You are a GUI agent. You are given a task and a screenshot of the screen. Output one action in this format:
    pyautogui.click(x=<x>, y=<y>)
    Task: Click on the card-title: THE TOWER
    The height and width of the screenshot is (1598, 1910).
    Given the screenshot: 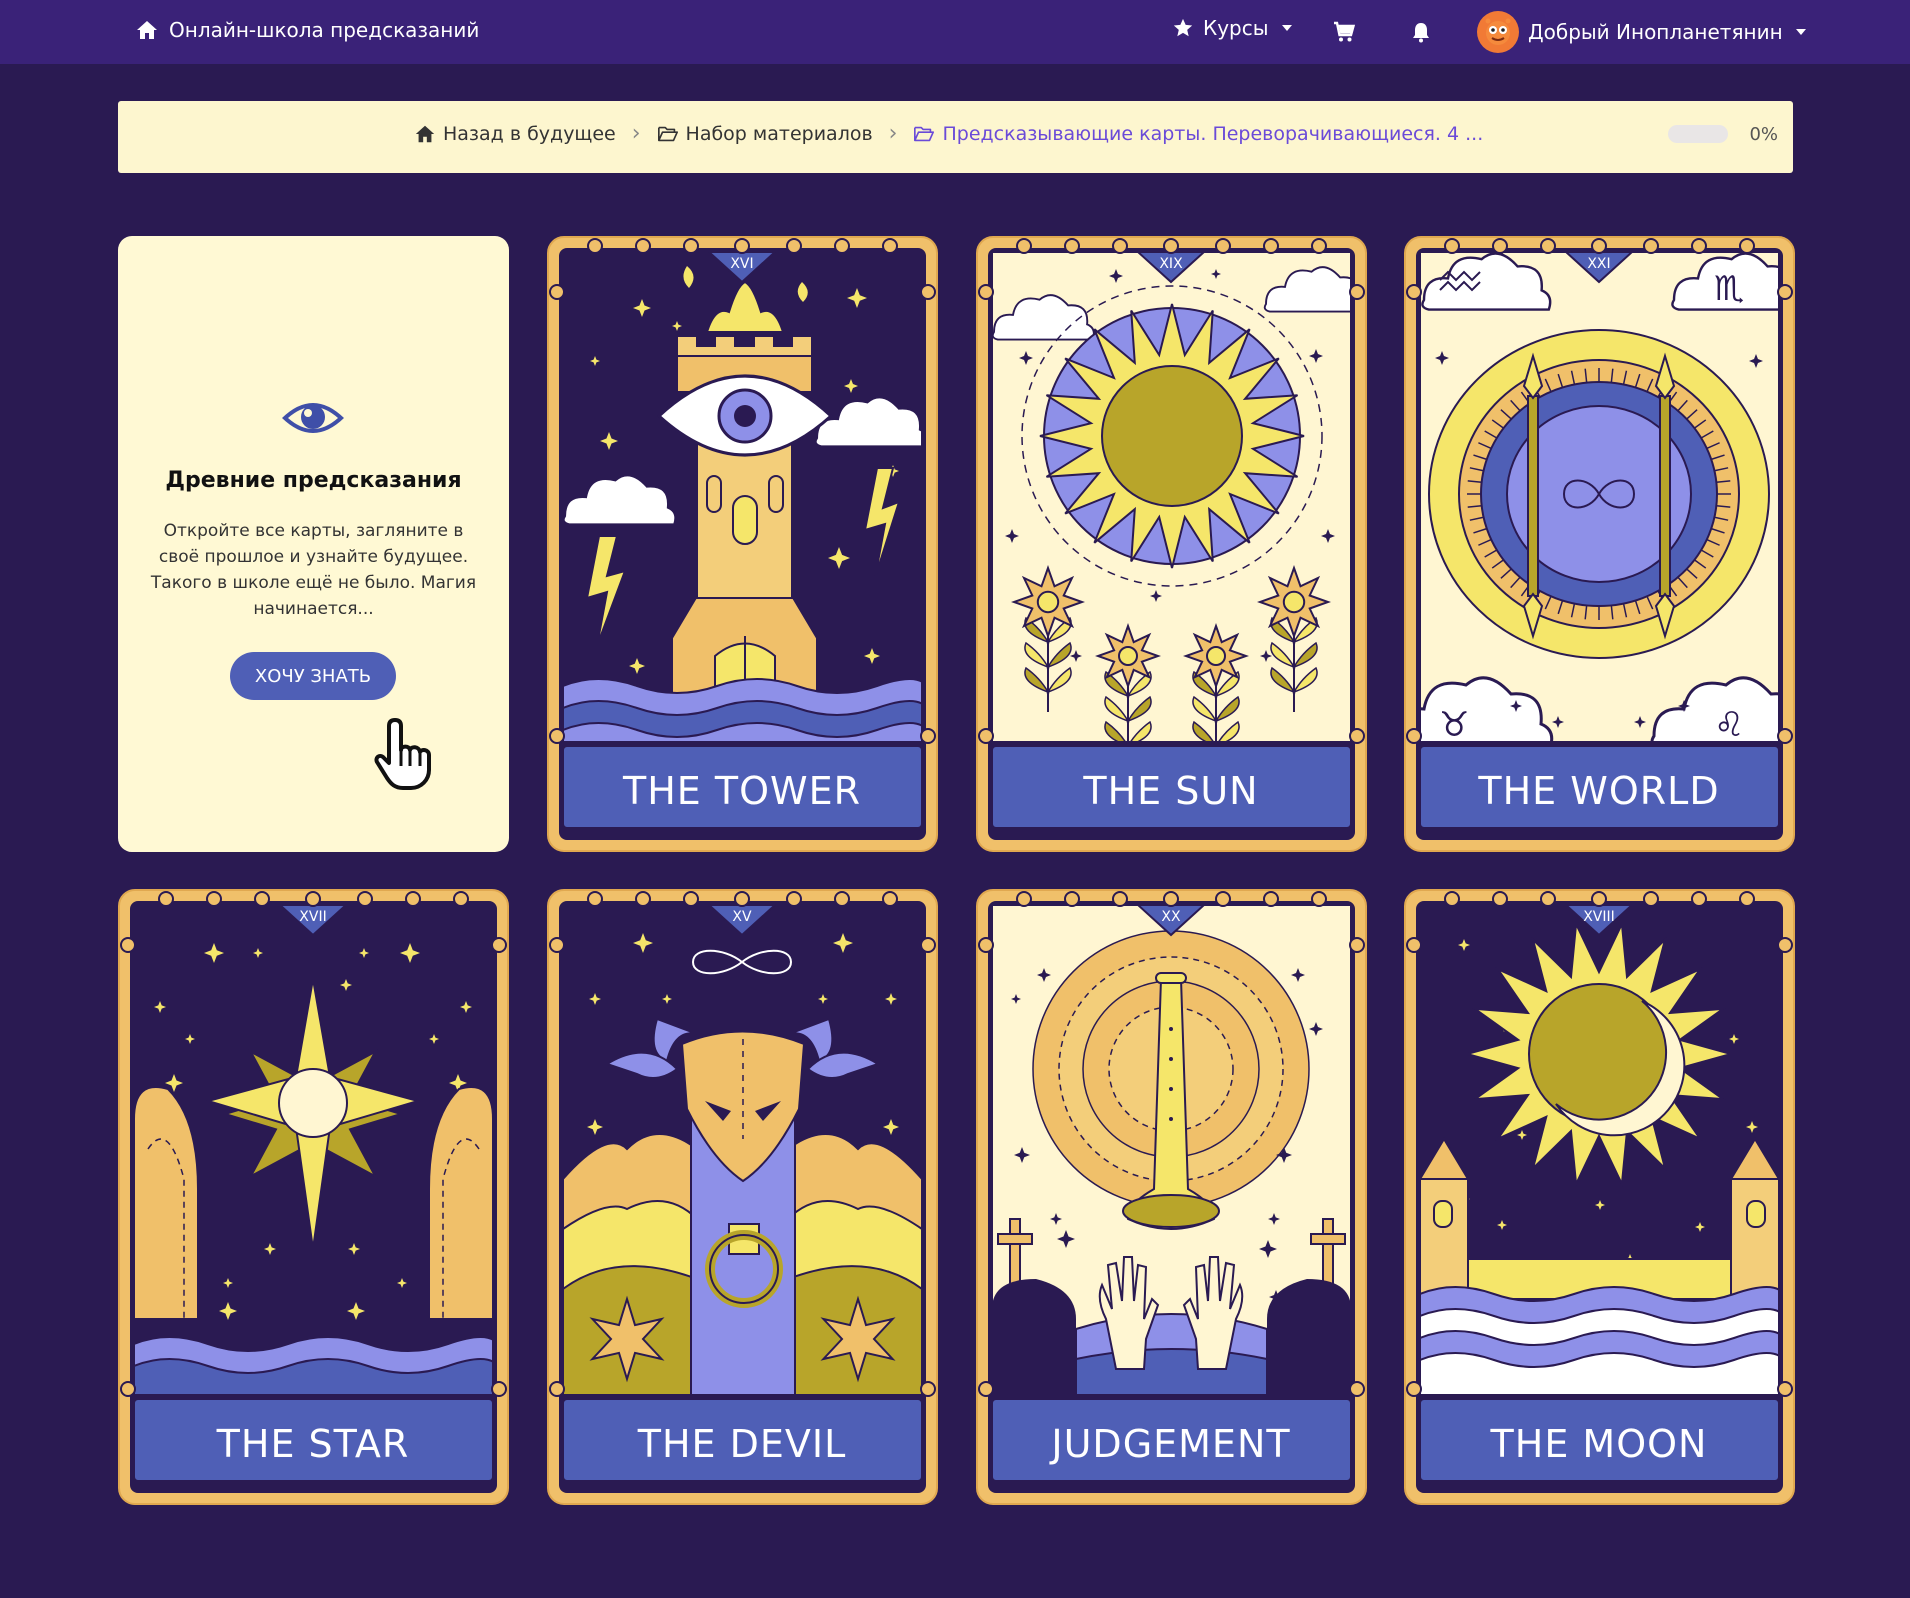 What is the action you would take?
    pyautogui.click(x=741, y=791)
    